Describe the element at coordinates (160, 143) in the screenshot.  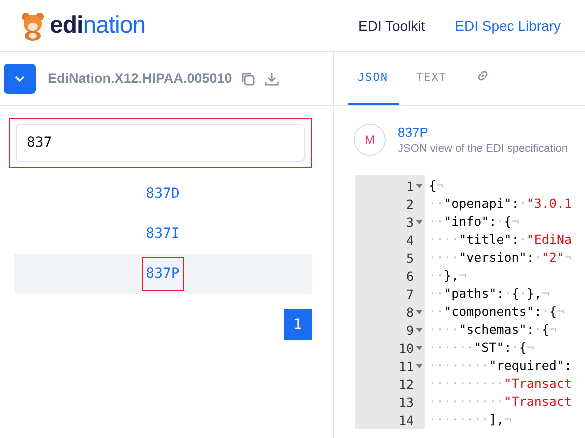
I see `search-field: 837` at that location.